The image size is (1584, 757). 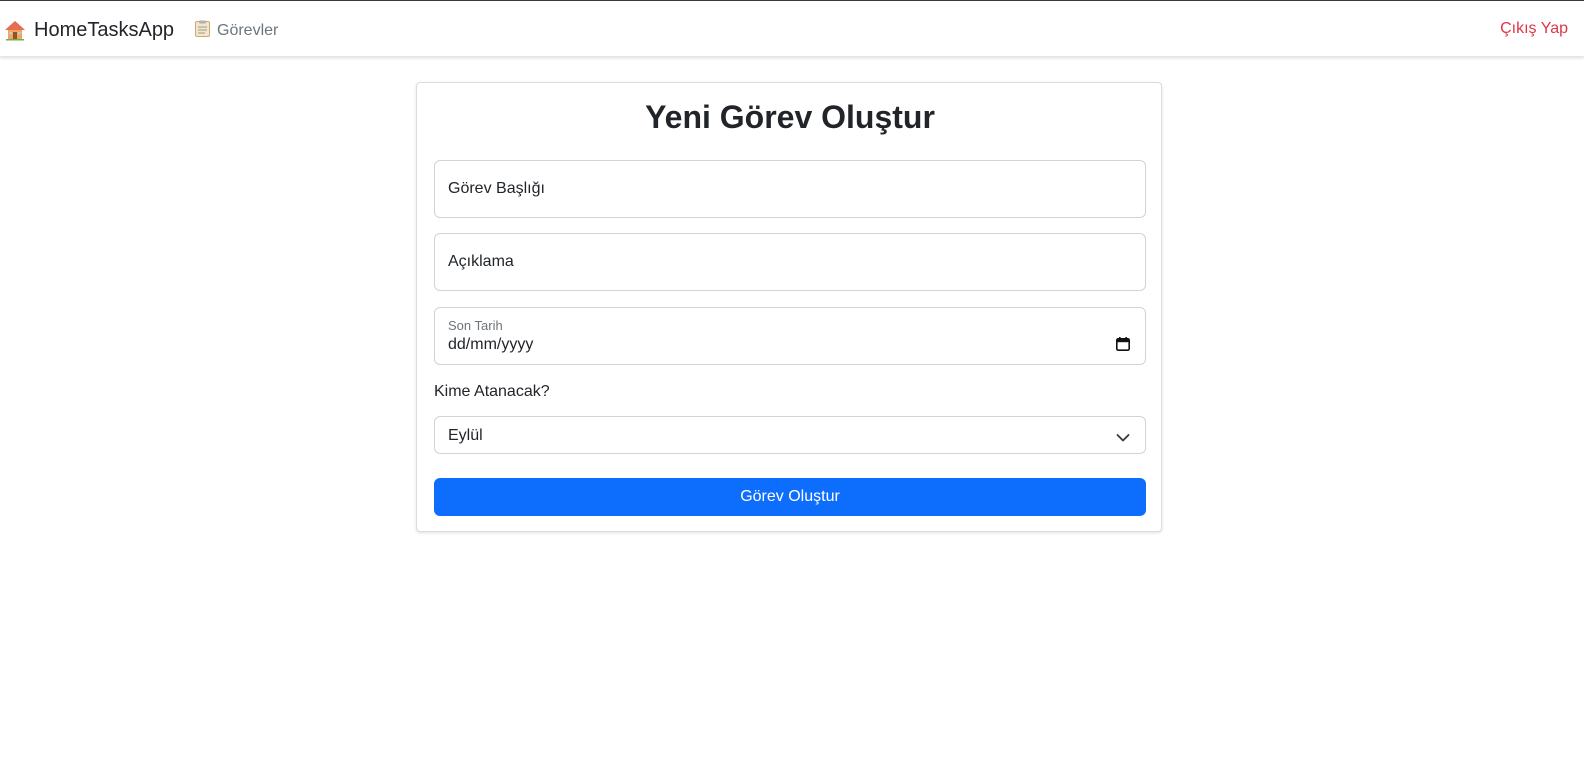 I want to click on house-icon, so click(x=15, y=30).